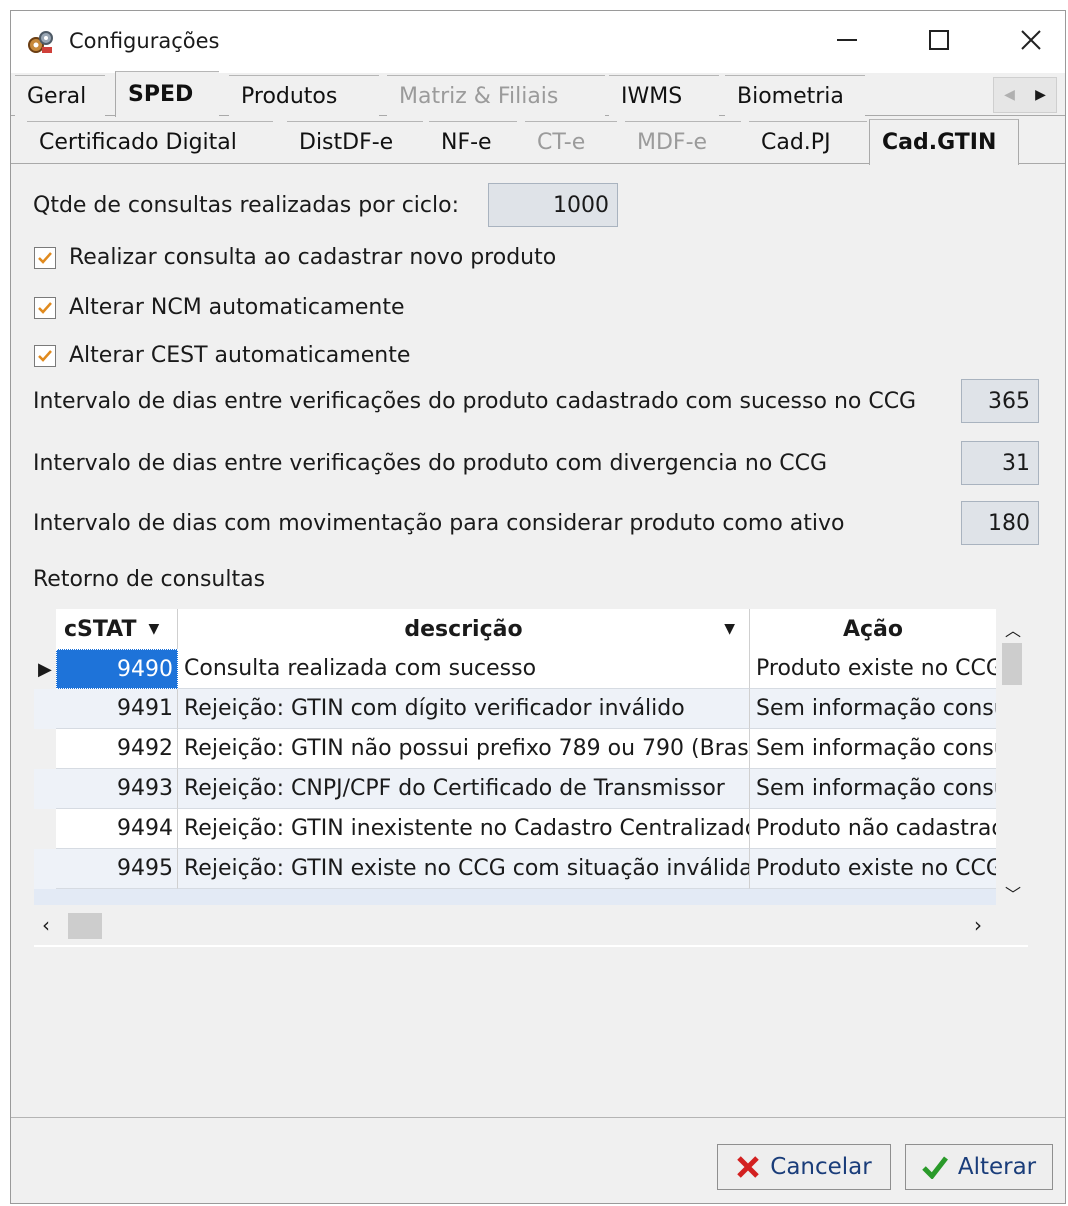  What do you see at coordinates (46, 925) in the screenshot?
I see `scroll-left-icon: ‹` at bounding box center [46, 925].